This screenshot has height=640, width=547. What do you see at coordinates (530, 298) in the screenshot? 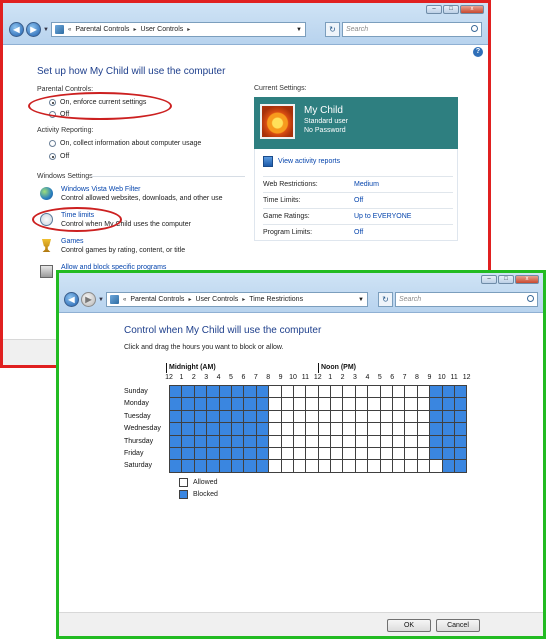
I see `search-icon` at bounding box center [530, 298].